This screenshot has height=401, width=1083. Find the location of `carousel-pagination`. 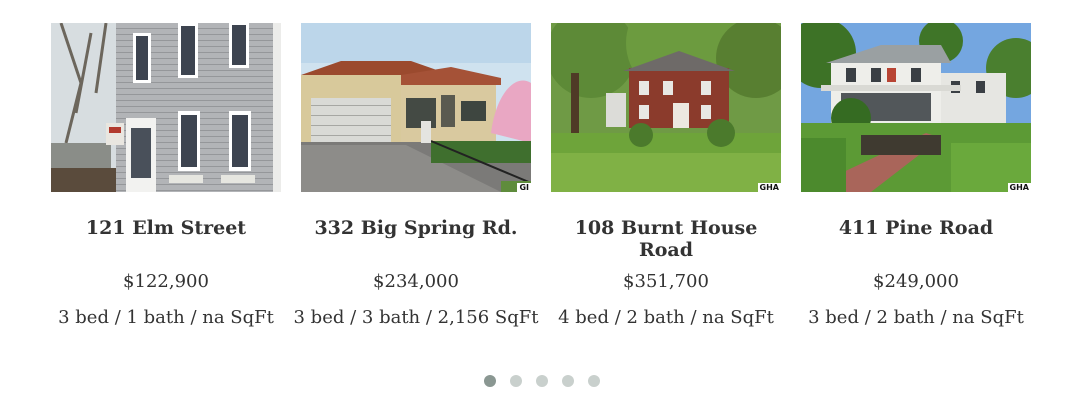

carousel-pagination is located at coordinates (541, 381).